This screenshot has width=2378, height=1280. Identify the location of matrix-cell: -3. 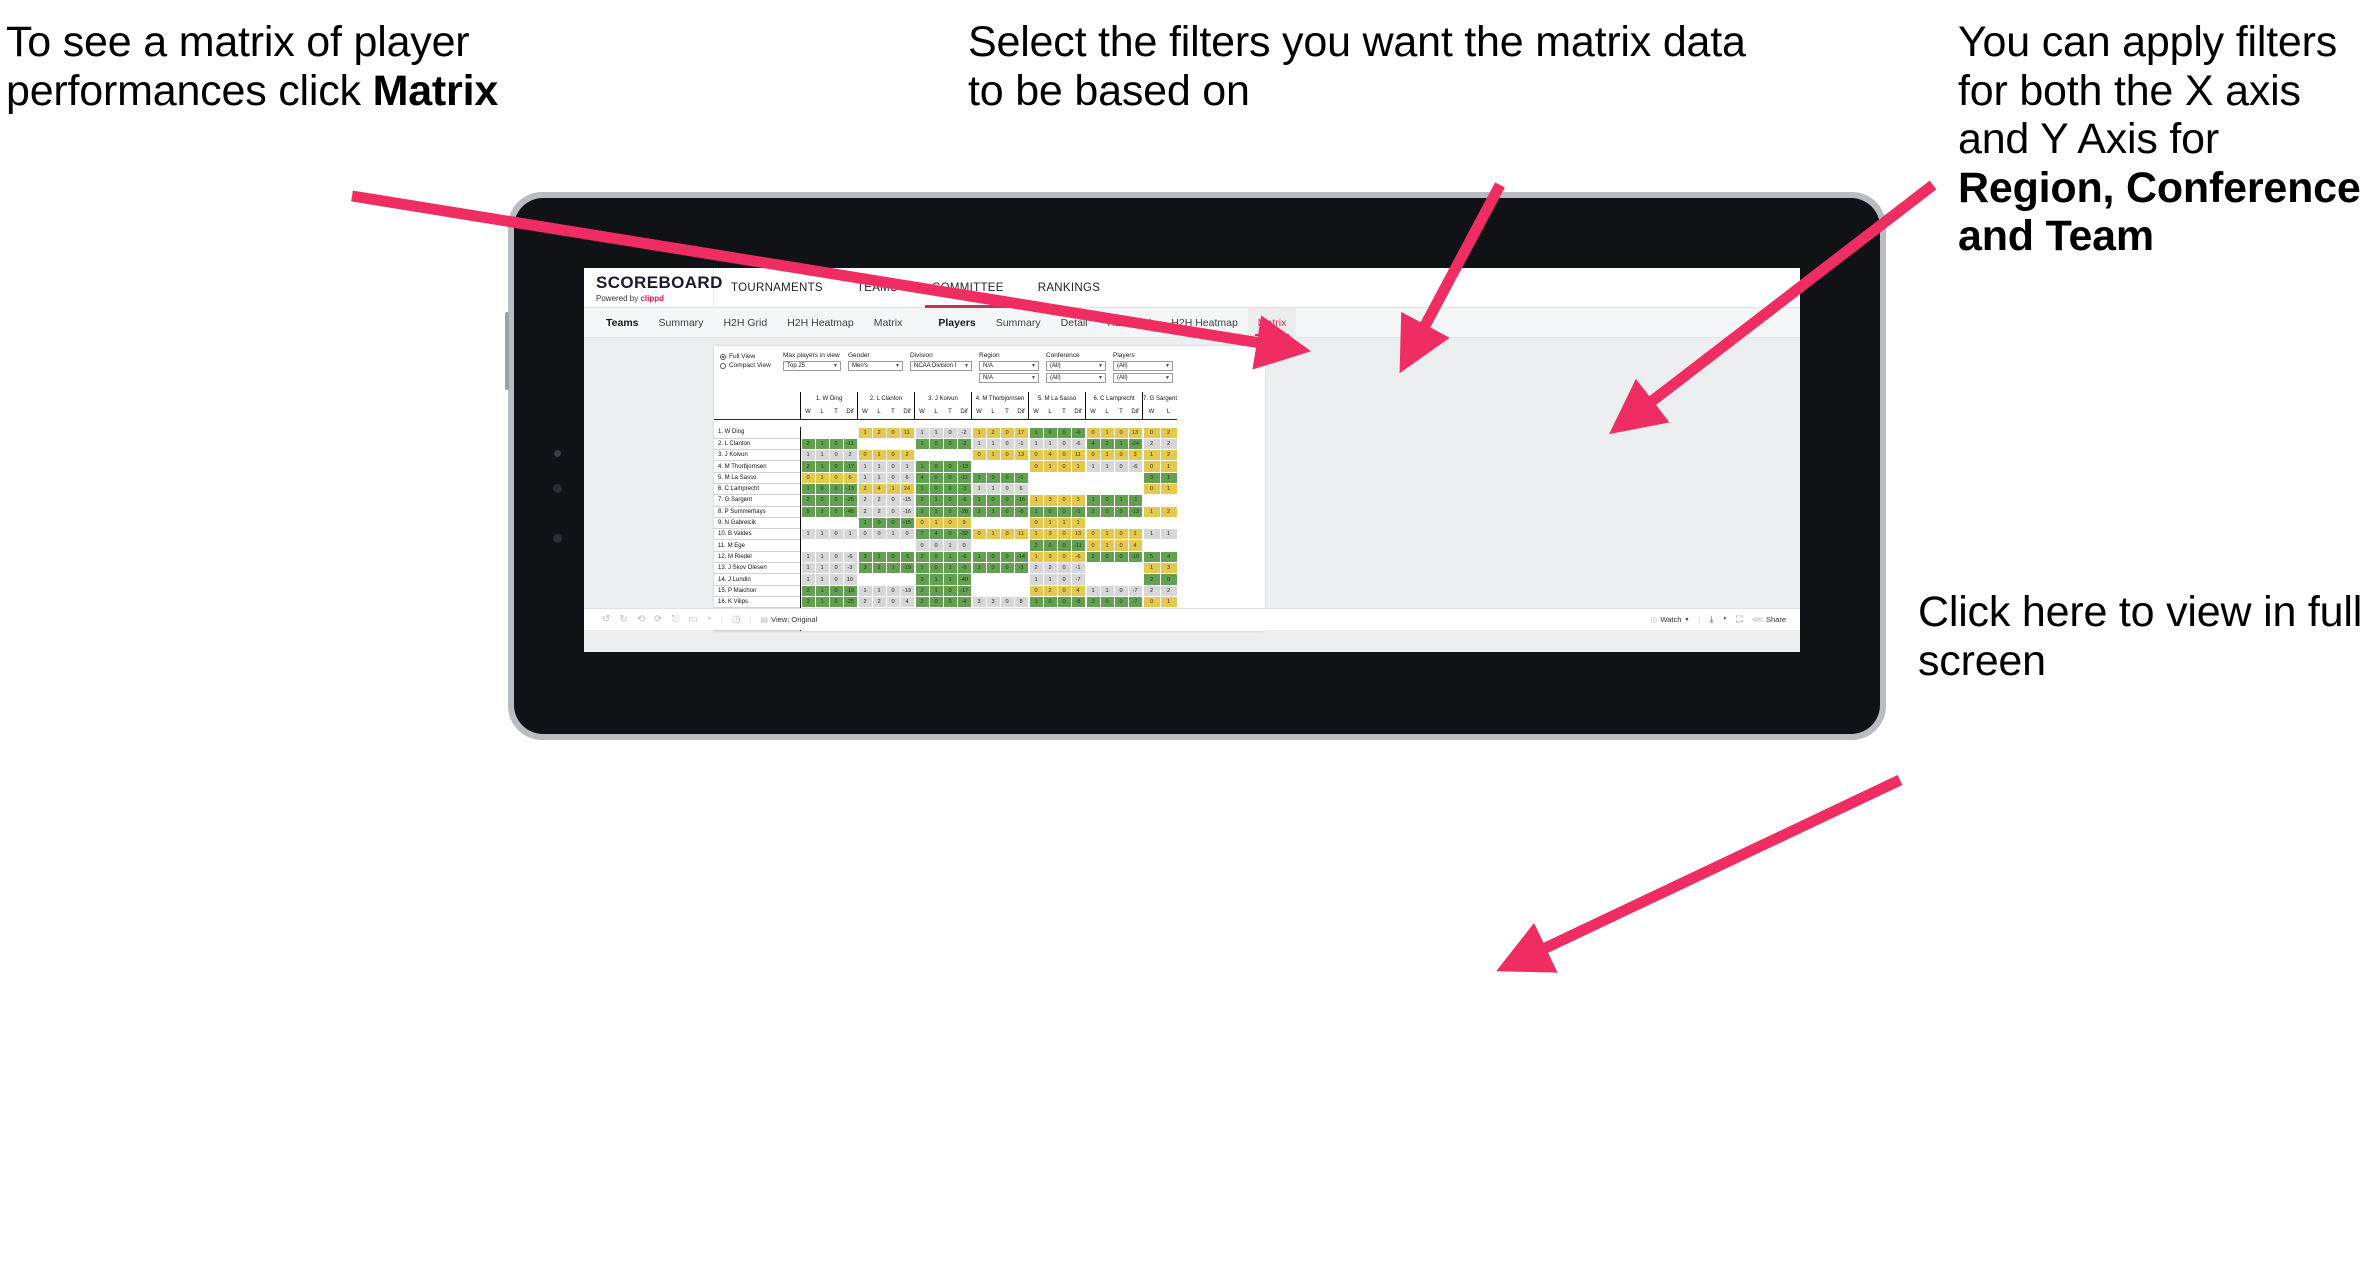
(1021, 568).